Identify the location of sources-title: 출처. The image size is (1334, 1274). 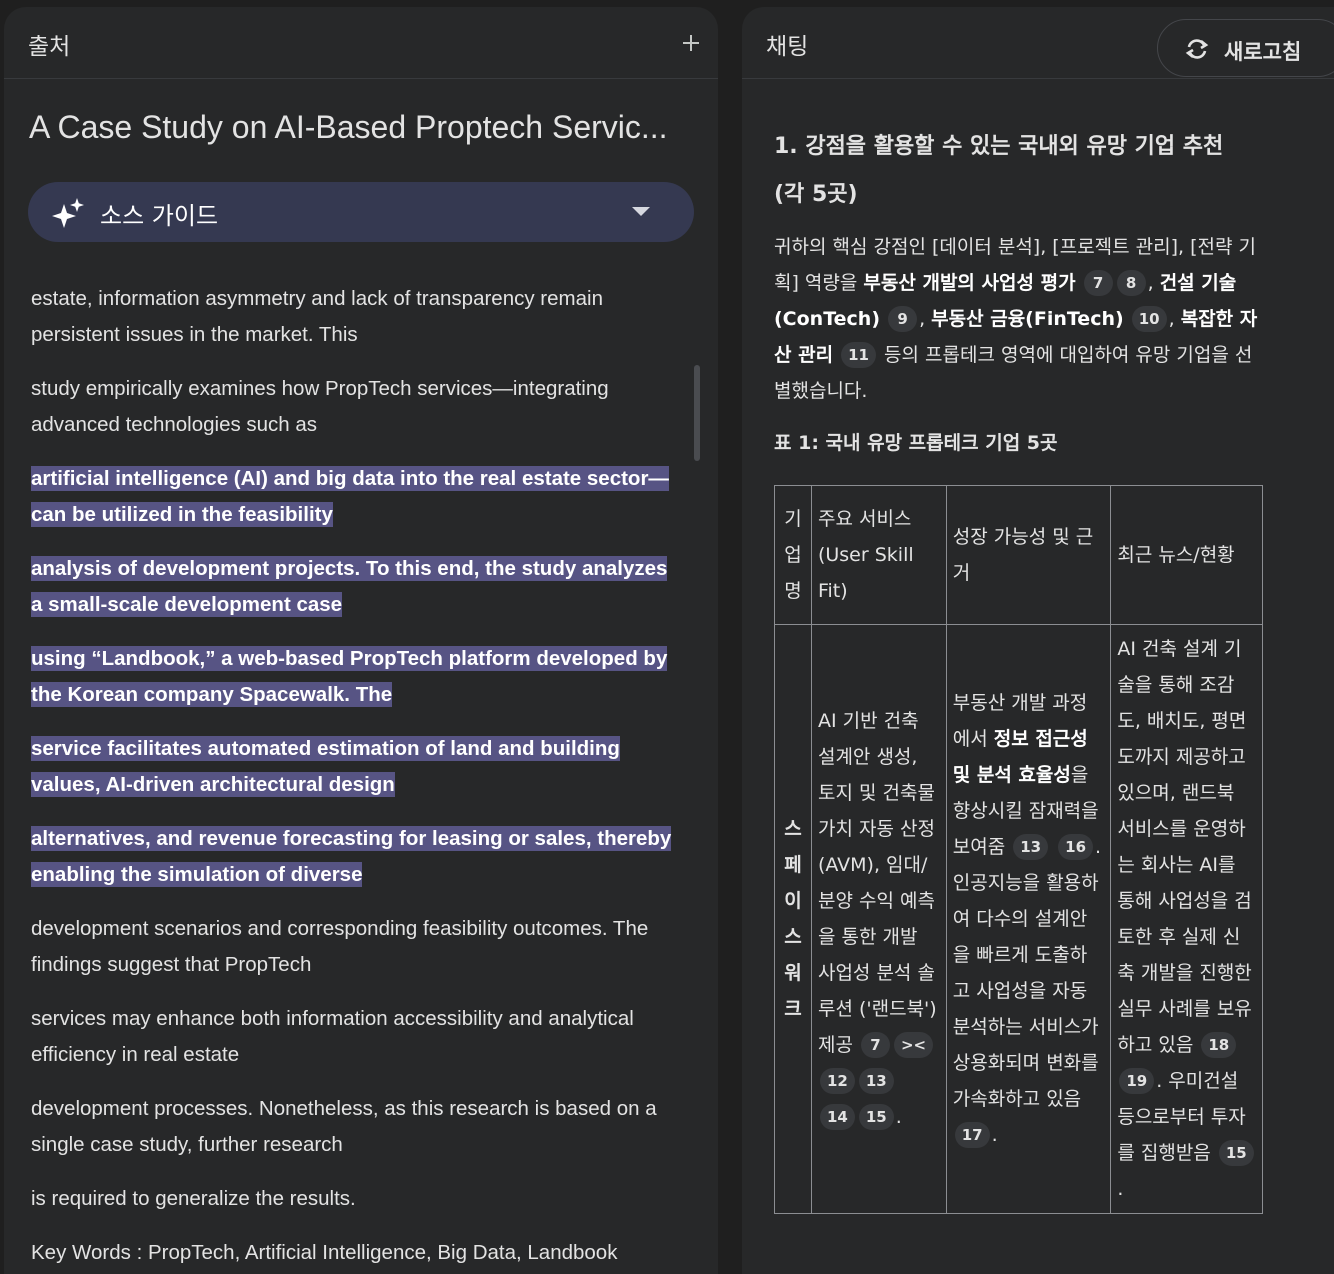
(49, 47).